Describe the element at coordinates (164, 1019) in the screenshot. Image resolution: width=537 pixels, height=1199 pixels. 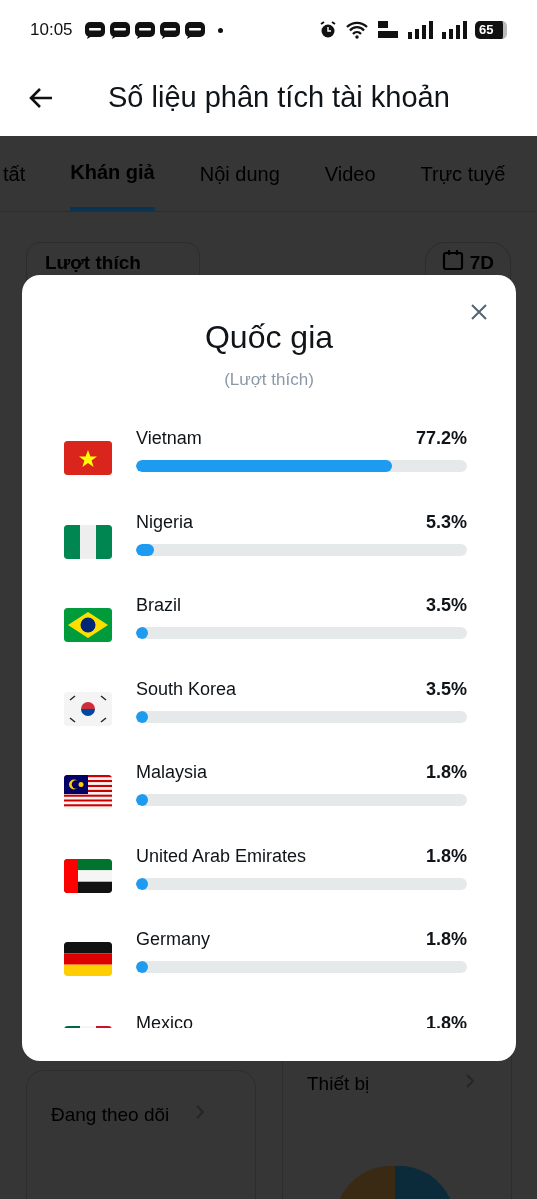
I see `country-name: Mexico` at that location.